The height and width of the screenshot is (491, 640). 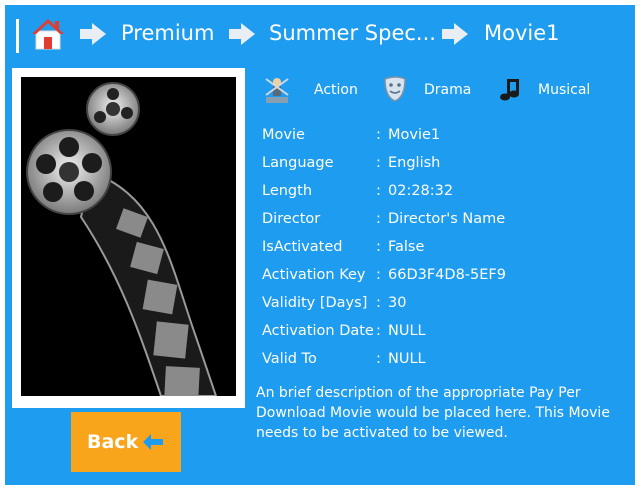 I want to click on music-note-icon, so click(x=509, y=90).